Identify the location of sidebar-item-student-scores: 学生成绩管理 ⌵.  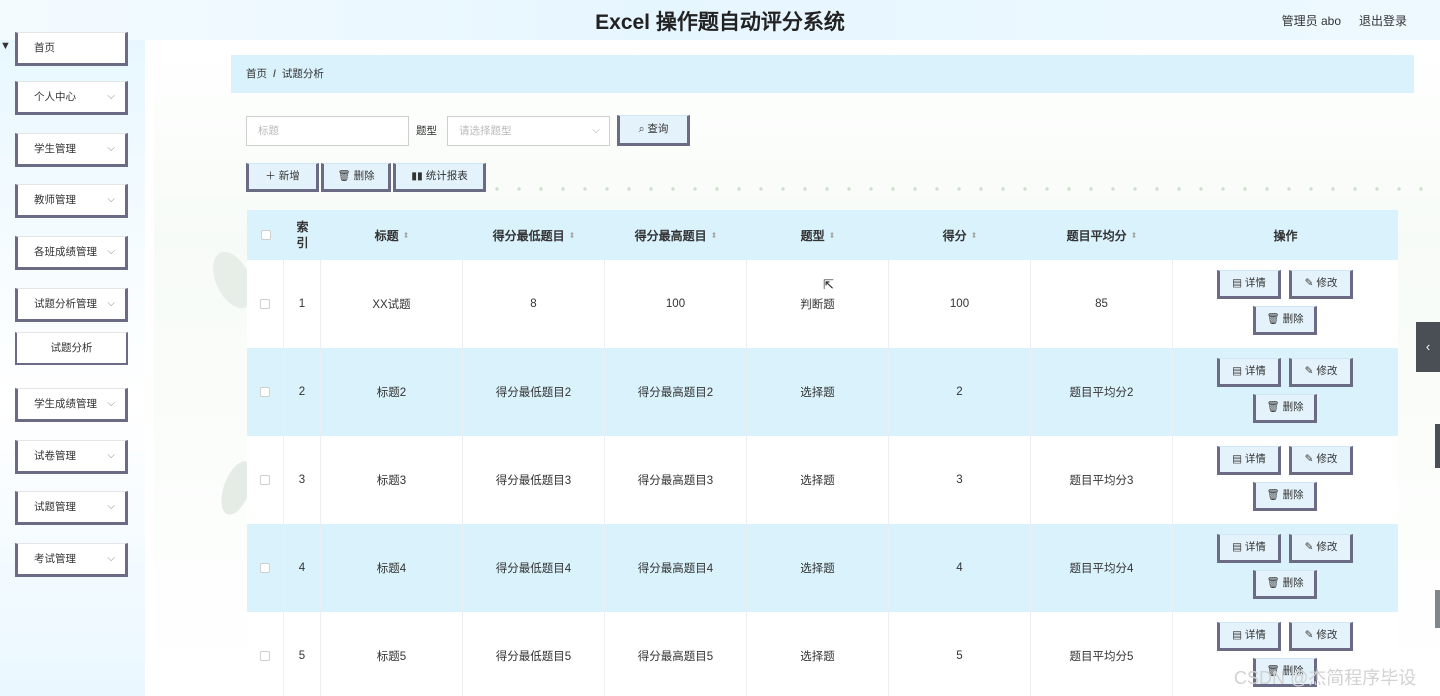
(71, 405).